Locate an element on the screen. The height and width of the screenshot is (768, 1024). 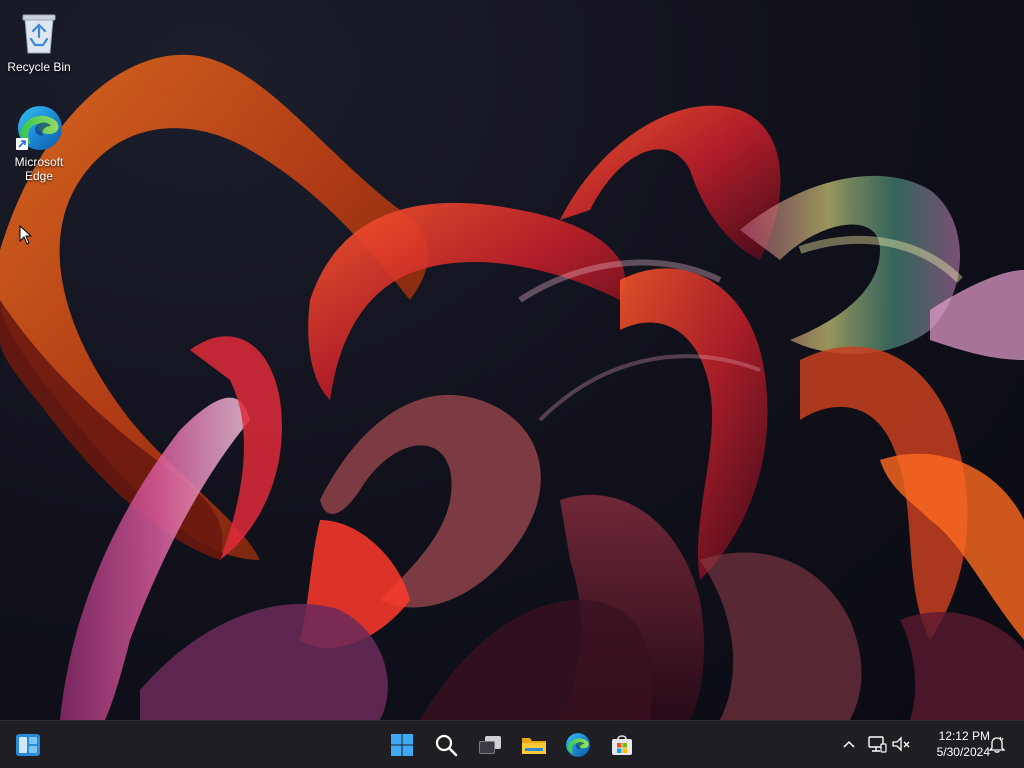
widgets-button is located at coordinates (28, 745).